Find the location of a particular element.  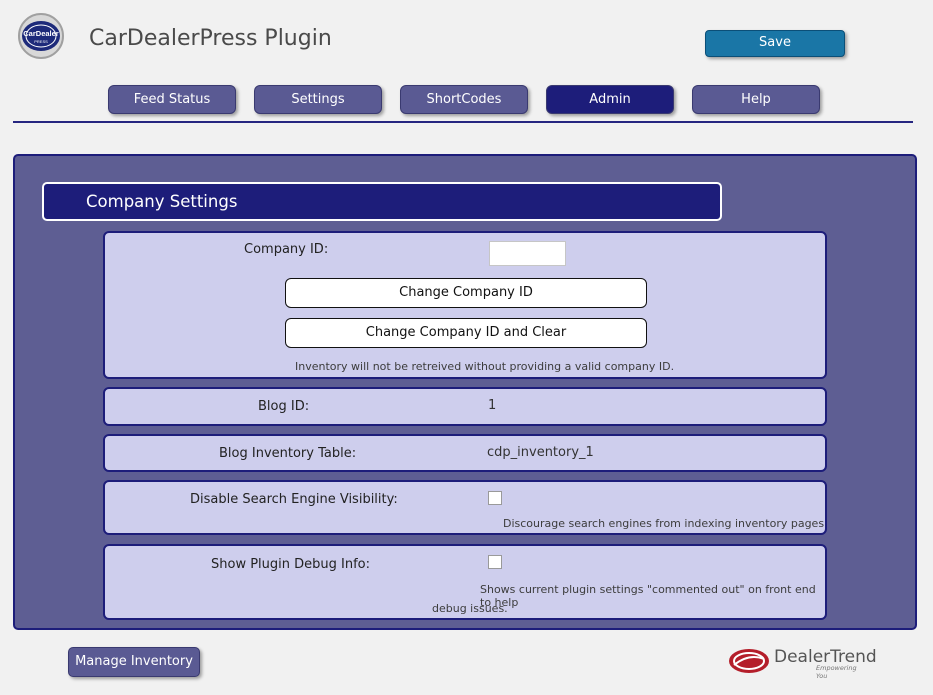

tab-feed-status: Feed Status is located at coordinates (172, 99).